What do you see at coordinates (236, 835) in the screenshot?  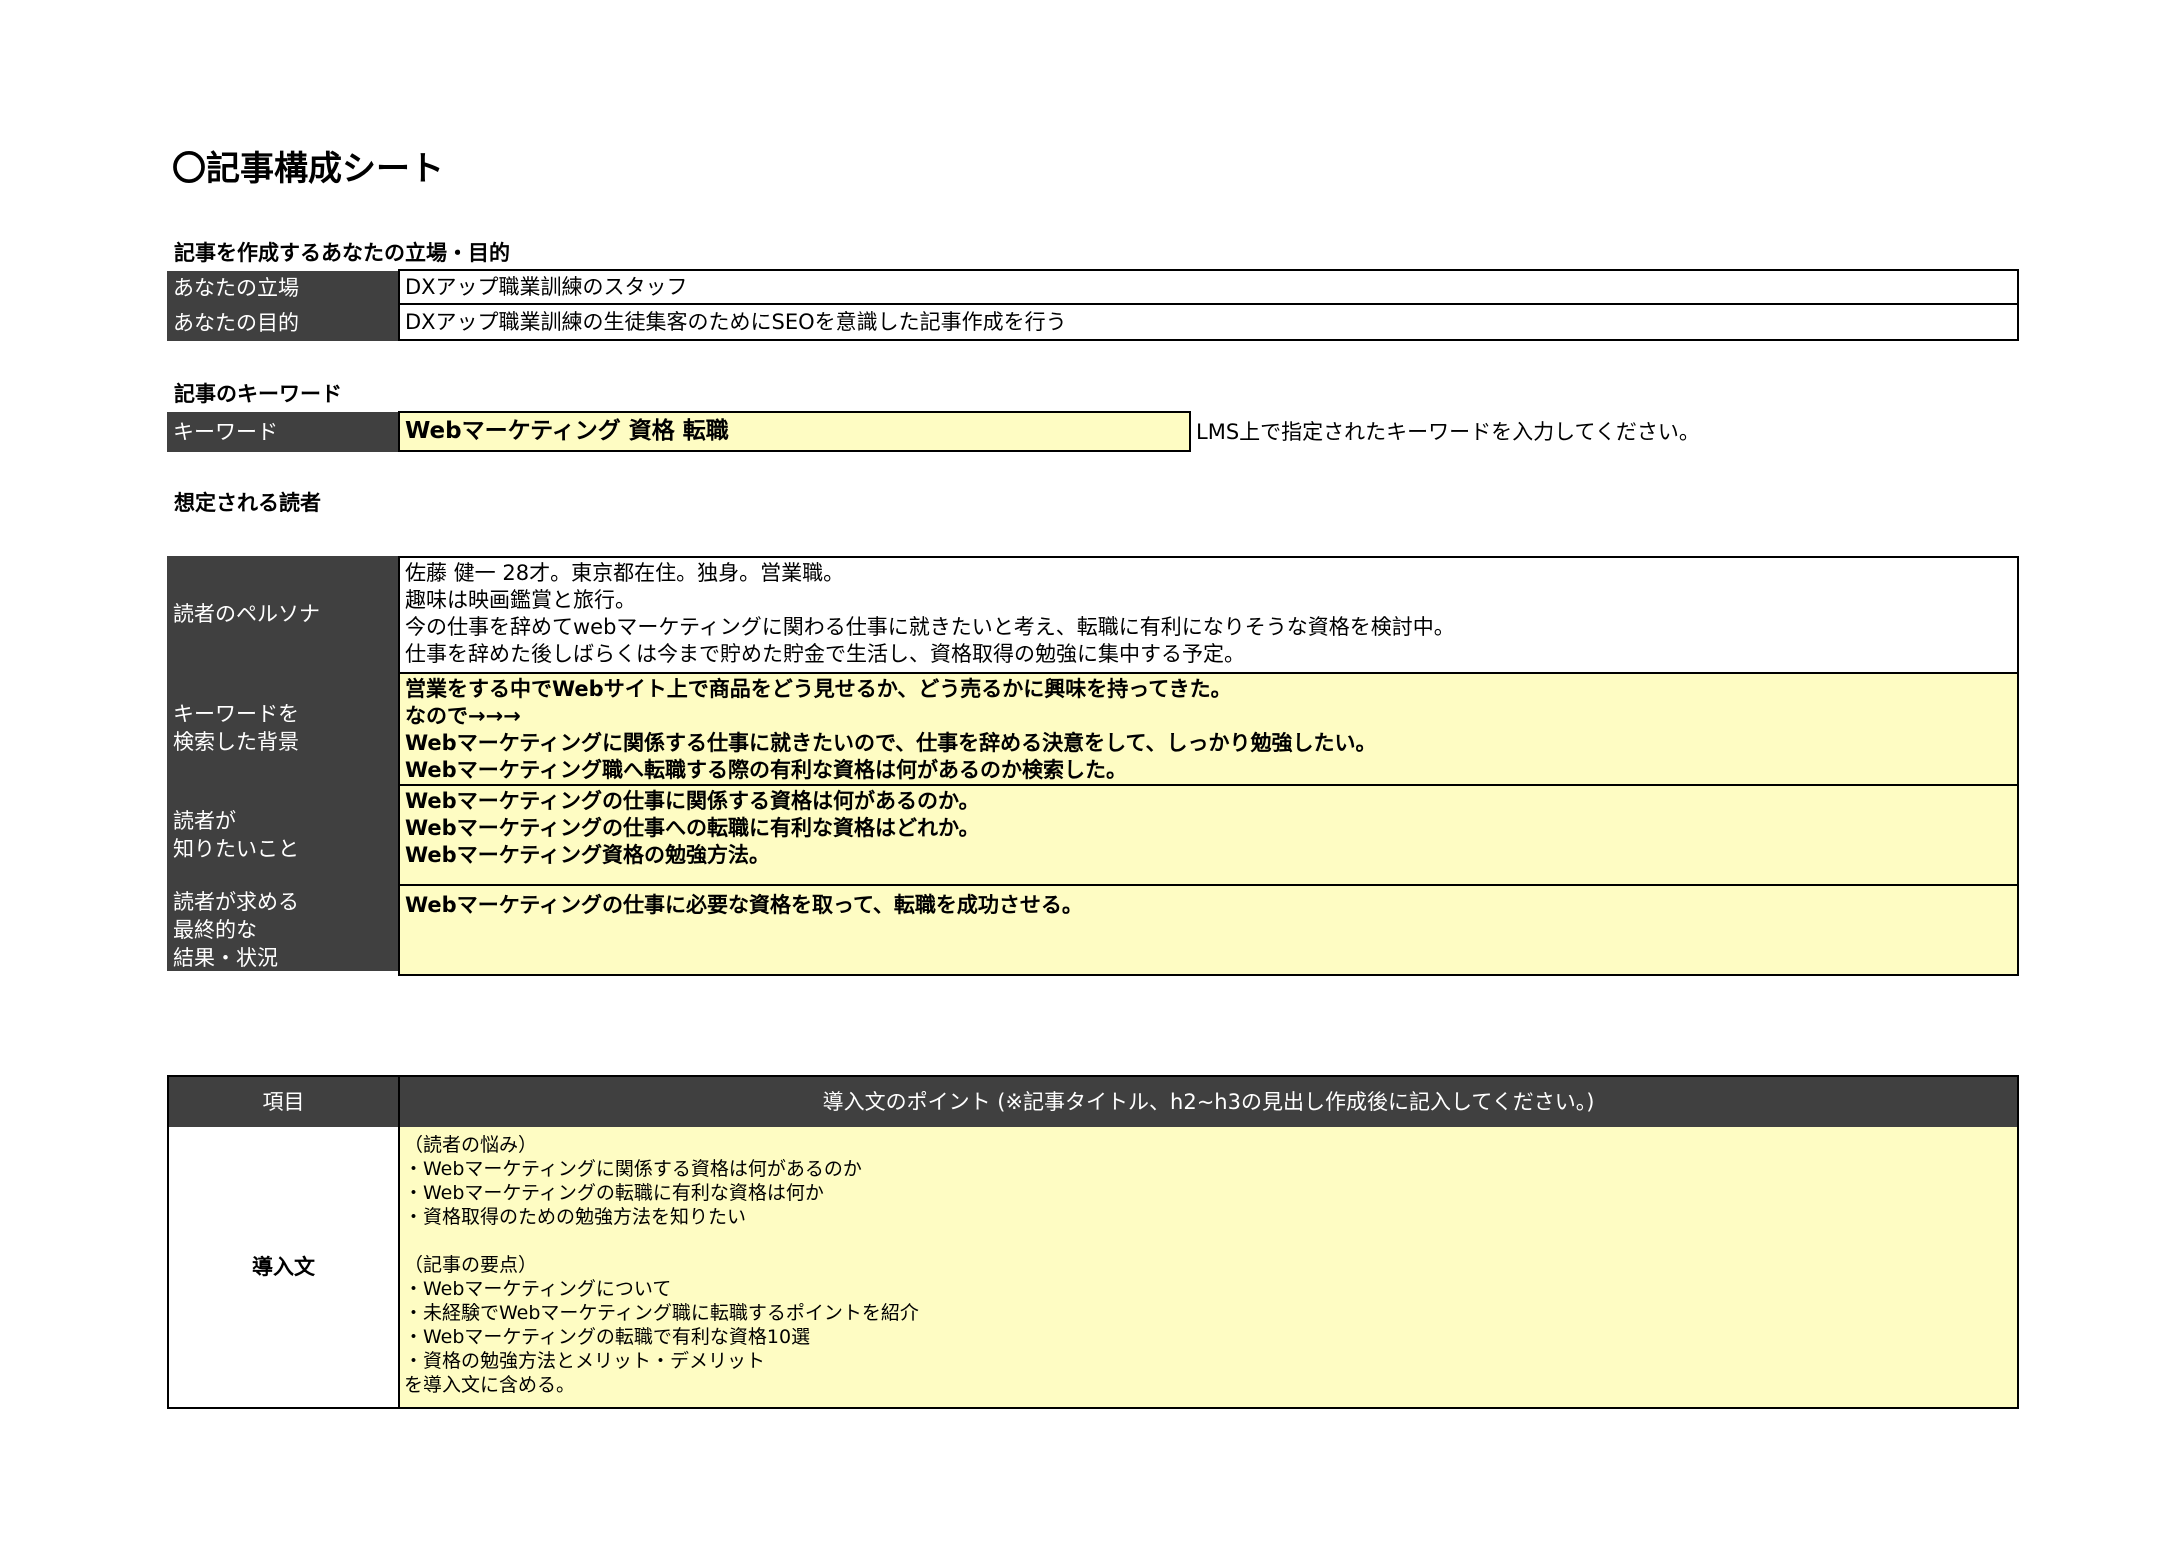 I see `wants-label: 読者が 知りたいこと` at bounding box center [236, 835].